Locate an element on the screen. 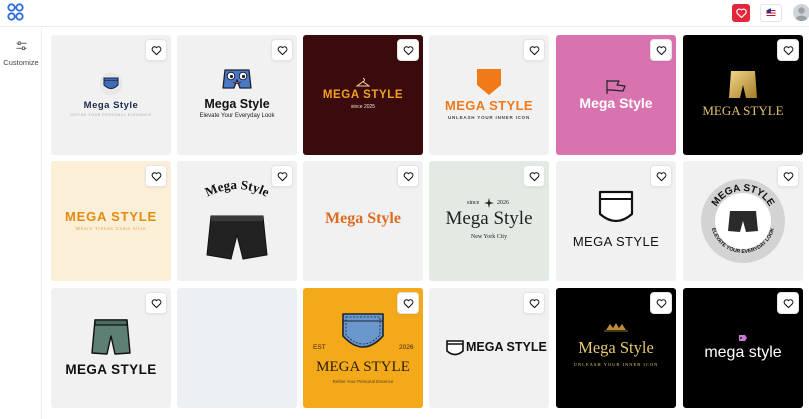 This screenshot has height=419, width=809. tagline: New York City is located at coordinates (489, 237).